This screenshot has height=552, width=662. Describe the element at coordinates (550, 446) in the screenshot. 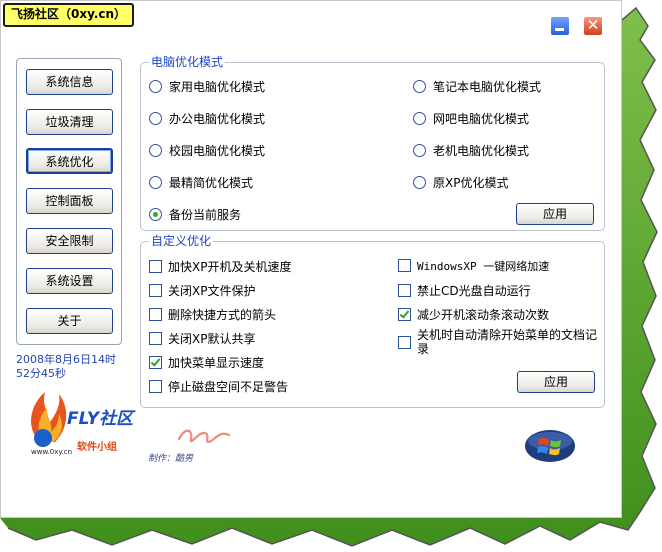

I see `windows-logo-icon` at that location.